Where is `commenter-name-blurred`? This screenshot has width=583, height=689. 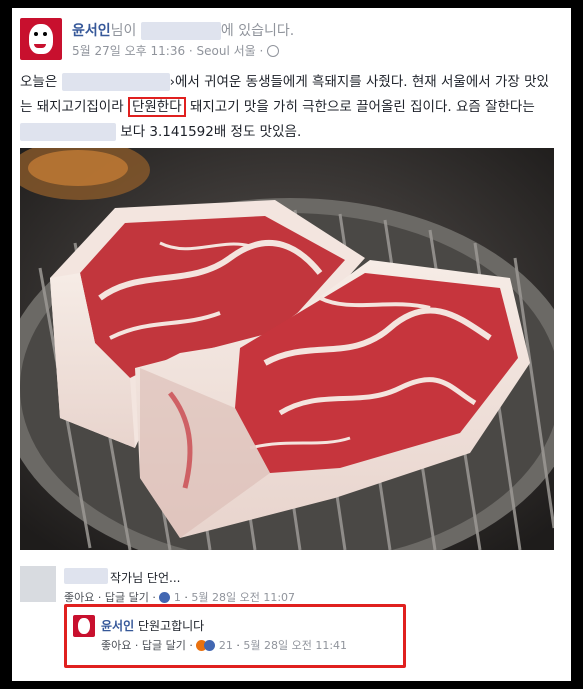
commenter-name-blurred is located at coordinates (86, 576).